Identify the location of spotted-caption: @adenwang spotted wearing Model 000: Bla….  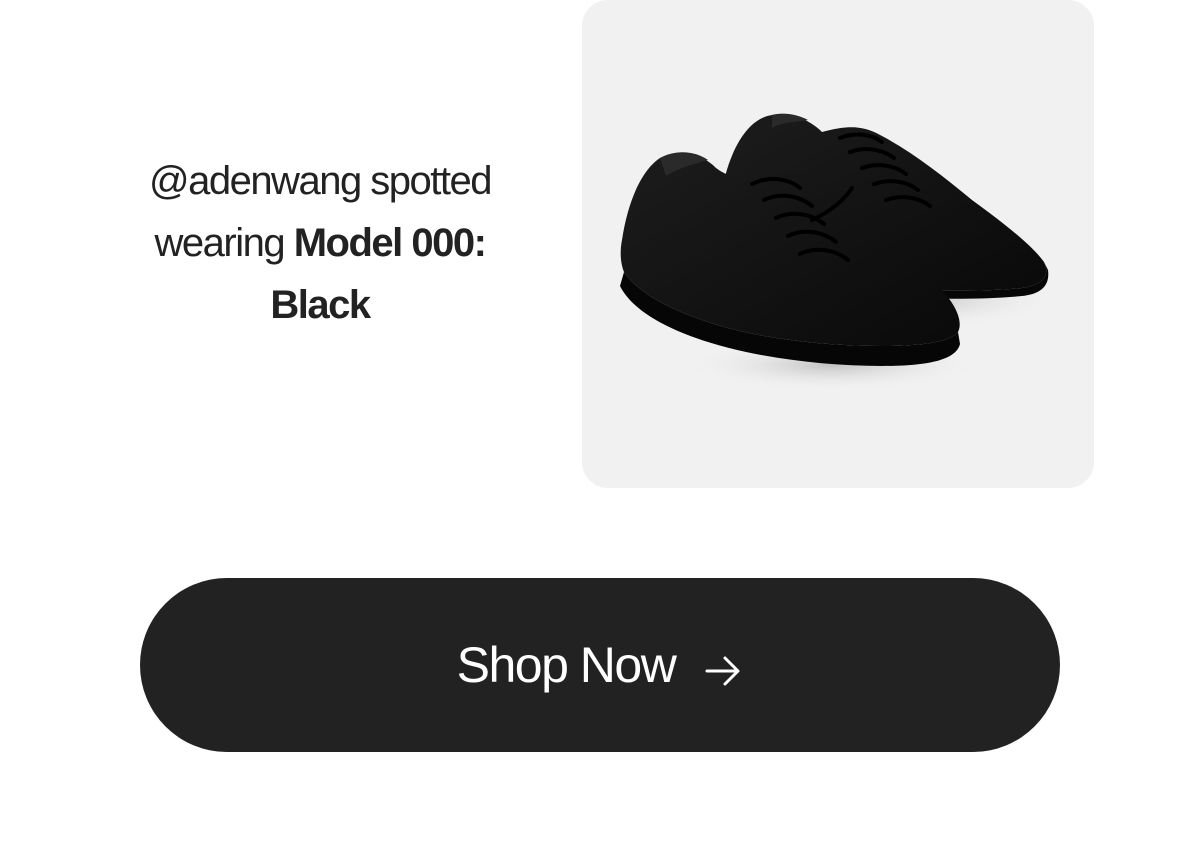
(320, 243).